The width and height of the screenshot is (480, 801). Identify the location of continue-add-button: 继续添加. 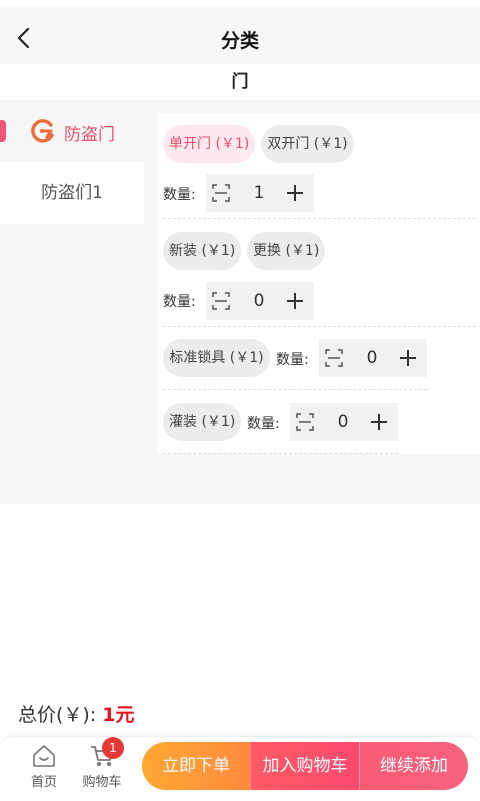
(413, 766).